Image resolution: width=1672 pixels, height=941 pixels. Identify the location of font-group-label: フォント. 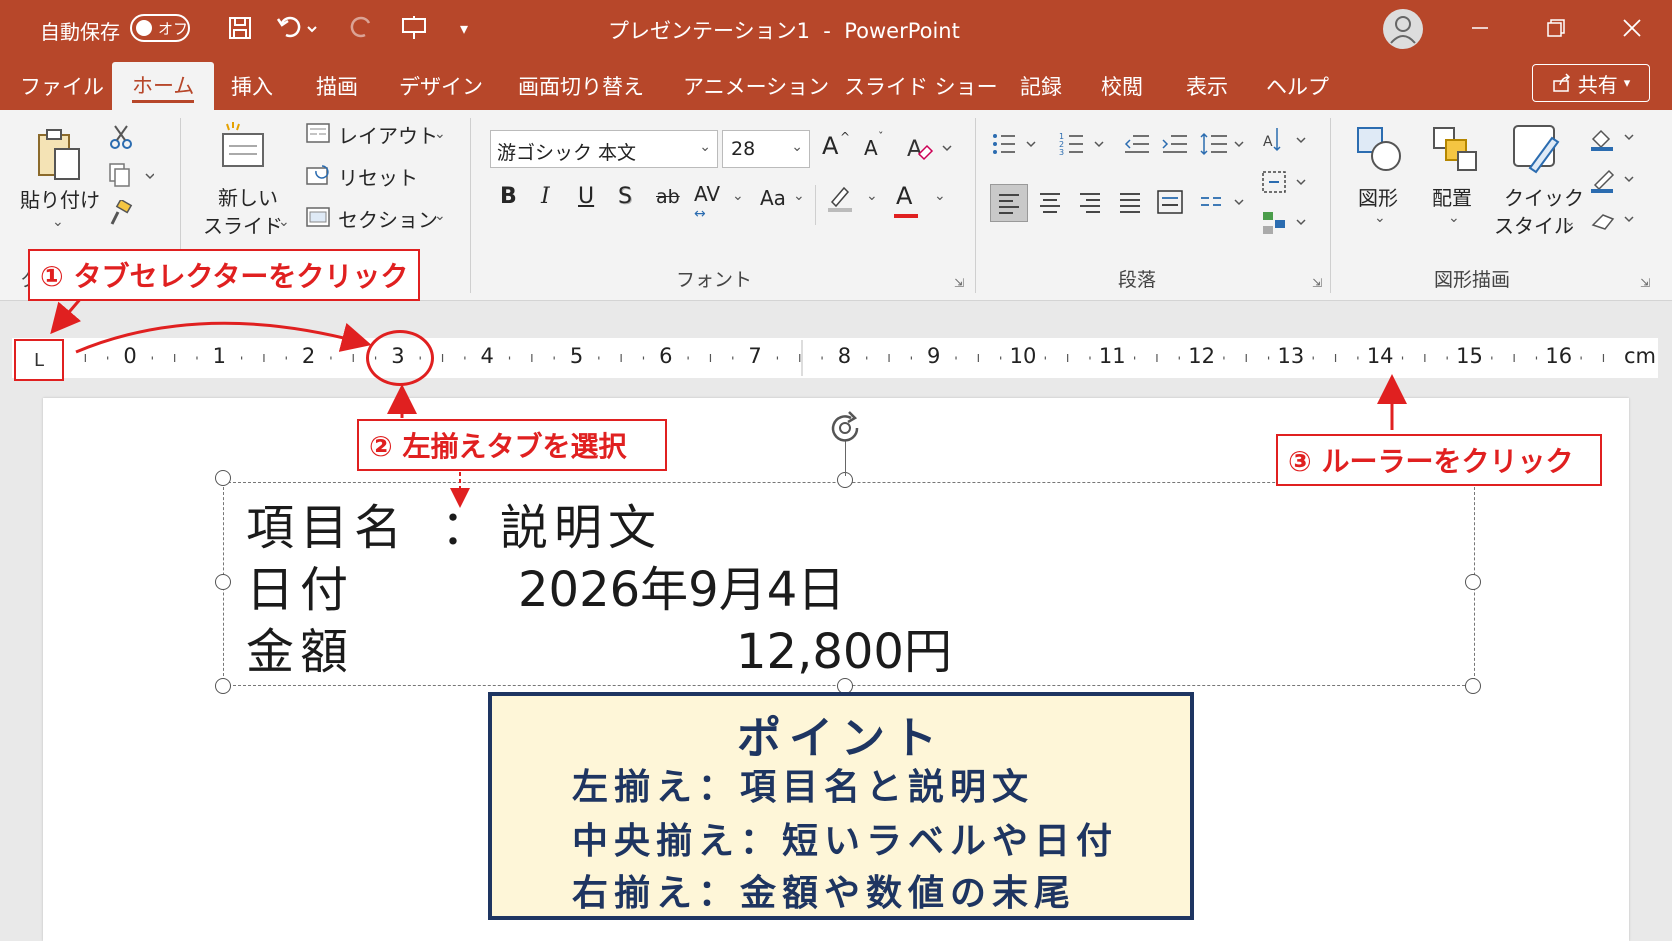
(714, 280).